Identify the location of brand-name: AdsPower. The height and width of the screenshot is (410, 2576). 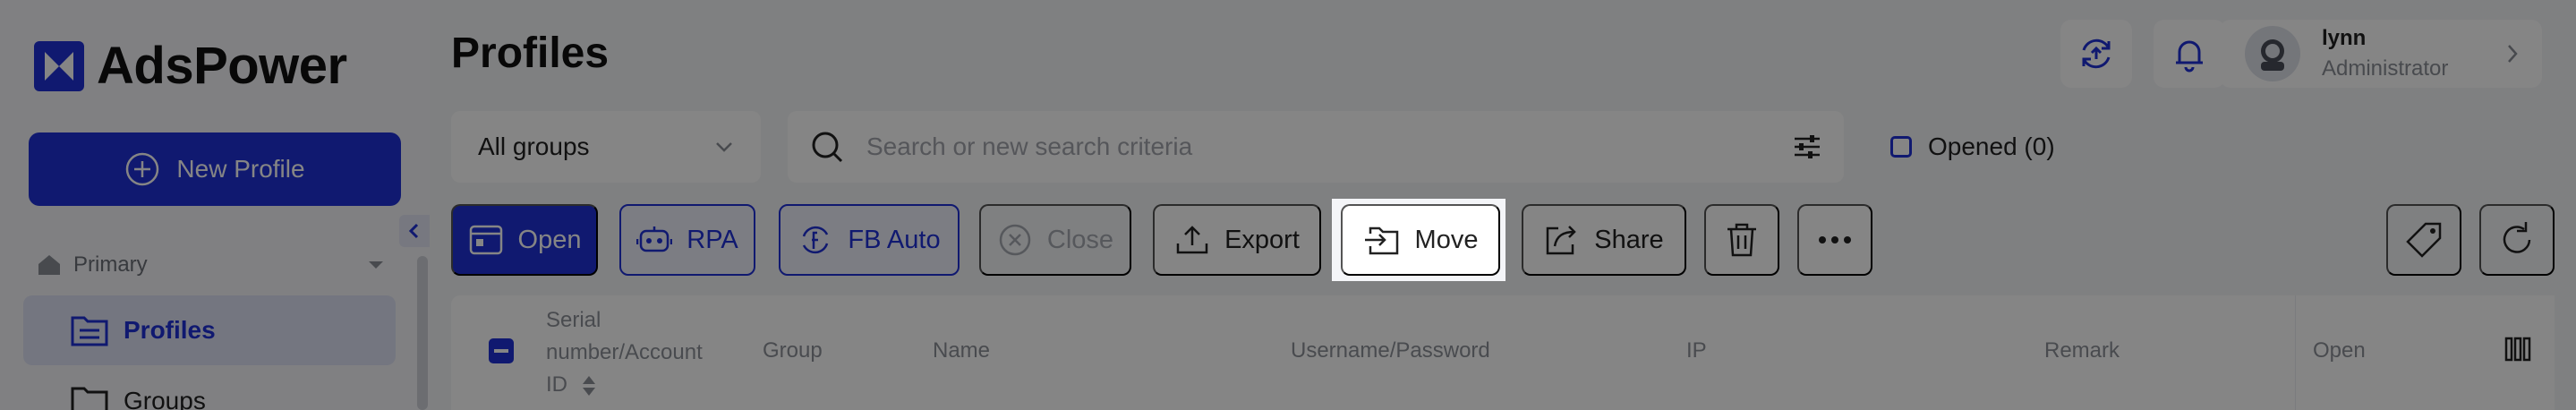
(222, 66).